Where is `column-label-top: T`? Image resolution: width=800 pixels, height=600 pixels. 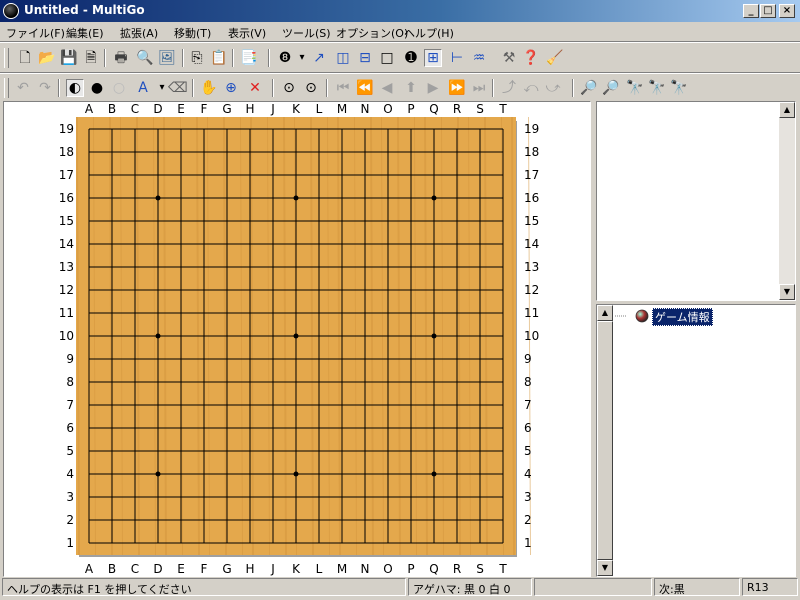
column-label-top: T is located at coordinates (502, 109).